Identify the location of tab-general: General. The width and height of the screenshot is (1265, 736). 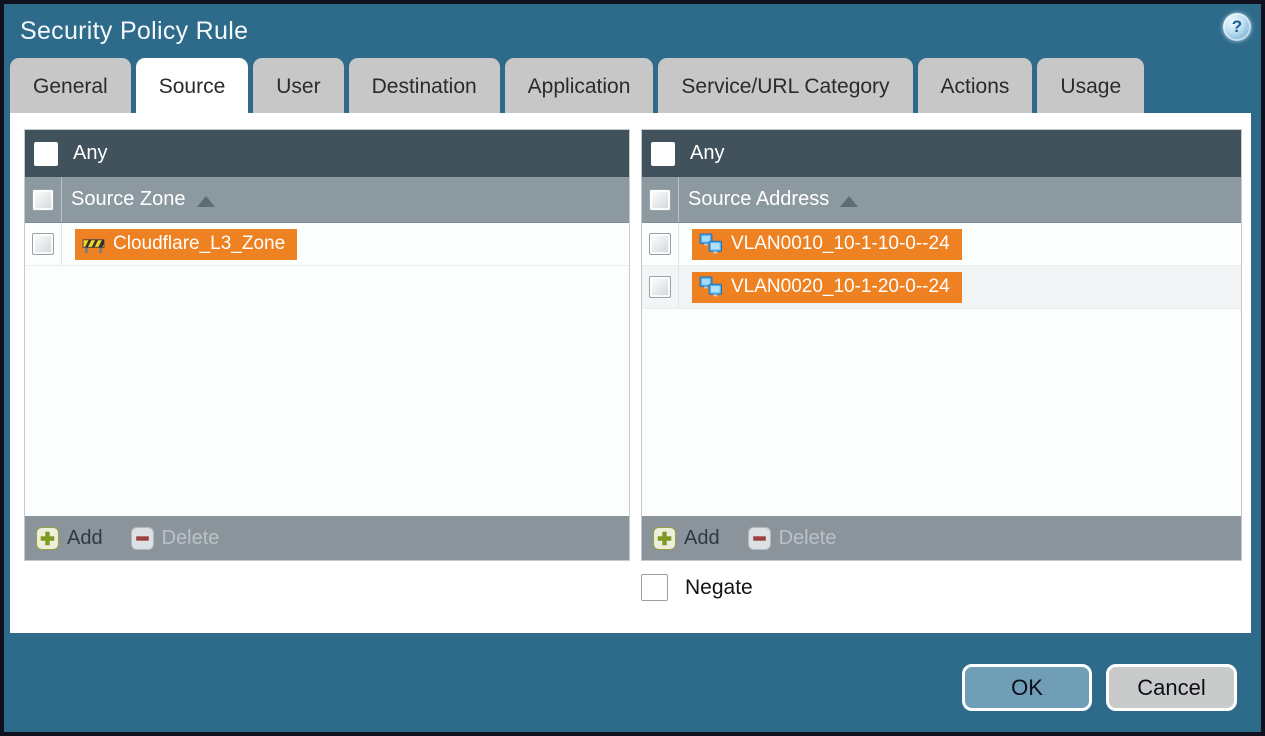
(70, 85).